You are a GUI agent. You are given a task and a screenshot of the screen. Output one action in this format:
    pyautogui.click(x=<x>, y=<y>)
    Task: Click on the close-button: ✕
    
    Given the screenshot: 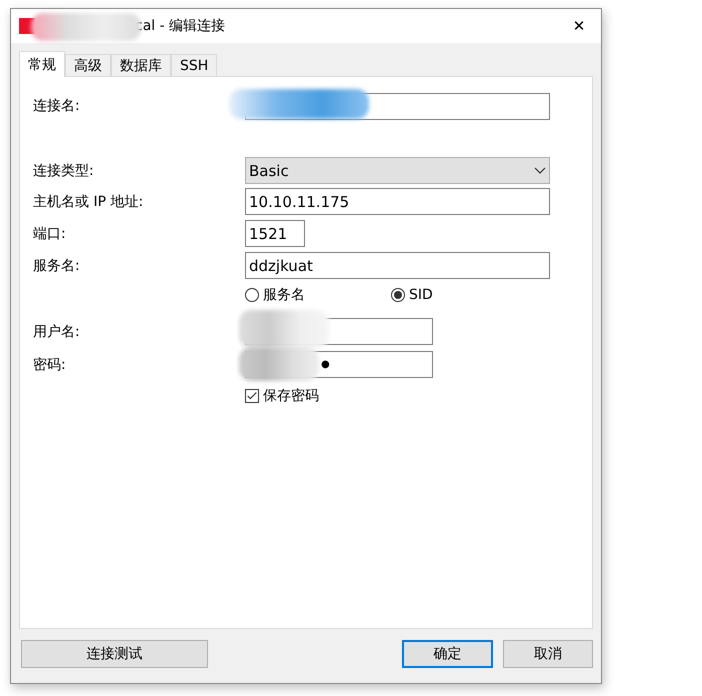 What is the action you would take?
    pyautogui.click(x=579, y=26)
    